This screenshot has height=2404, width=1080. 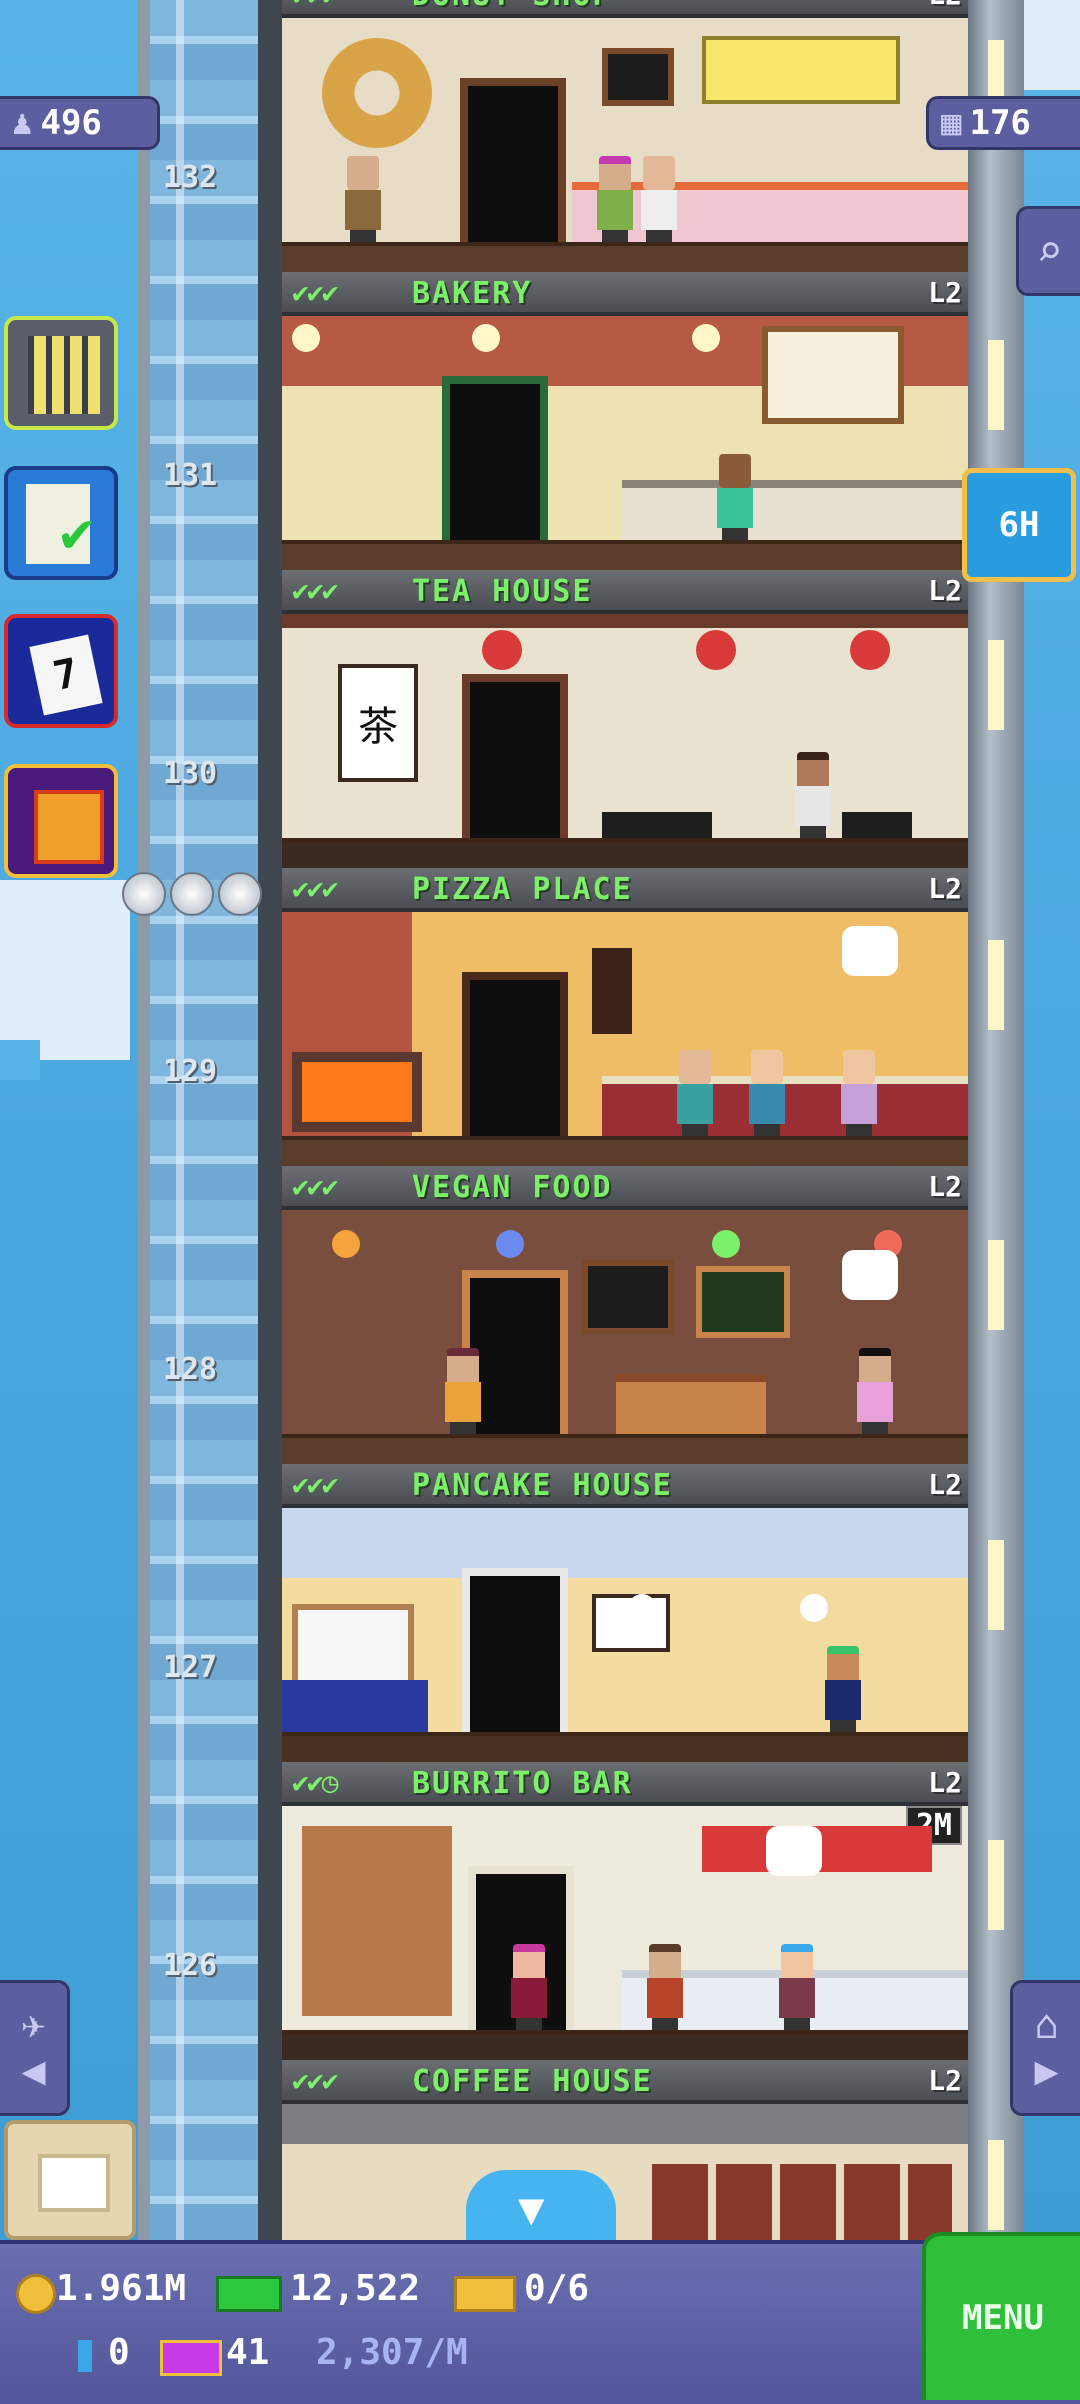 I want to click on vip-icon, so click(x=191, y=2358).